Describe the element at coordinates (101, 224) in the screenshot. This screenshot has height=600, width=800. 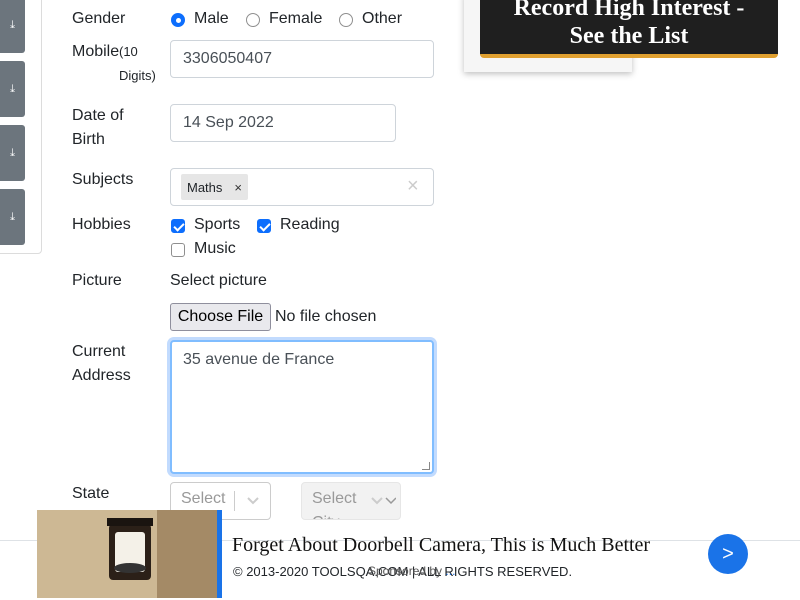
I see `hobbies-label: Hobbies` at that location.